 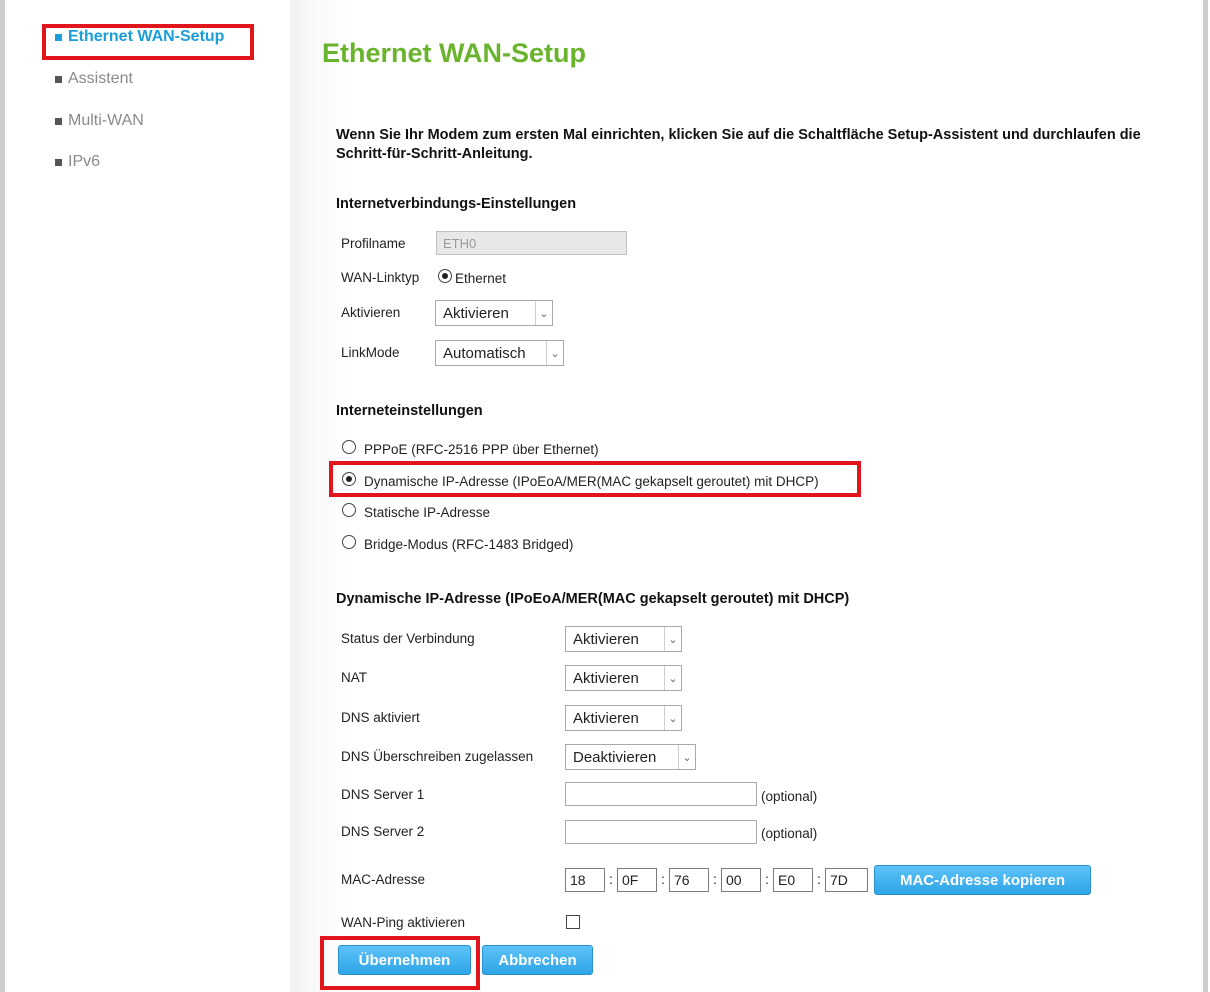 I want to click on dns1-label: DNS Server 1, so click(x=383, y=794).